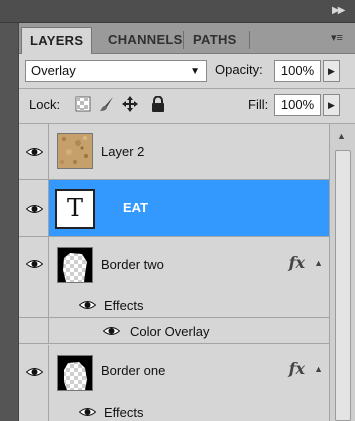 Image resolution: width=355 pixels, height=421 pixels. I want to click on brush-icon, so click(107, 104).